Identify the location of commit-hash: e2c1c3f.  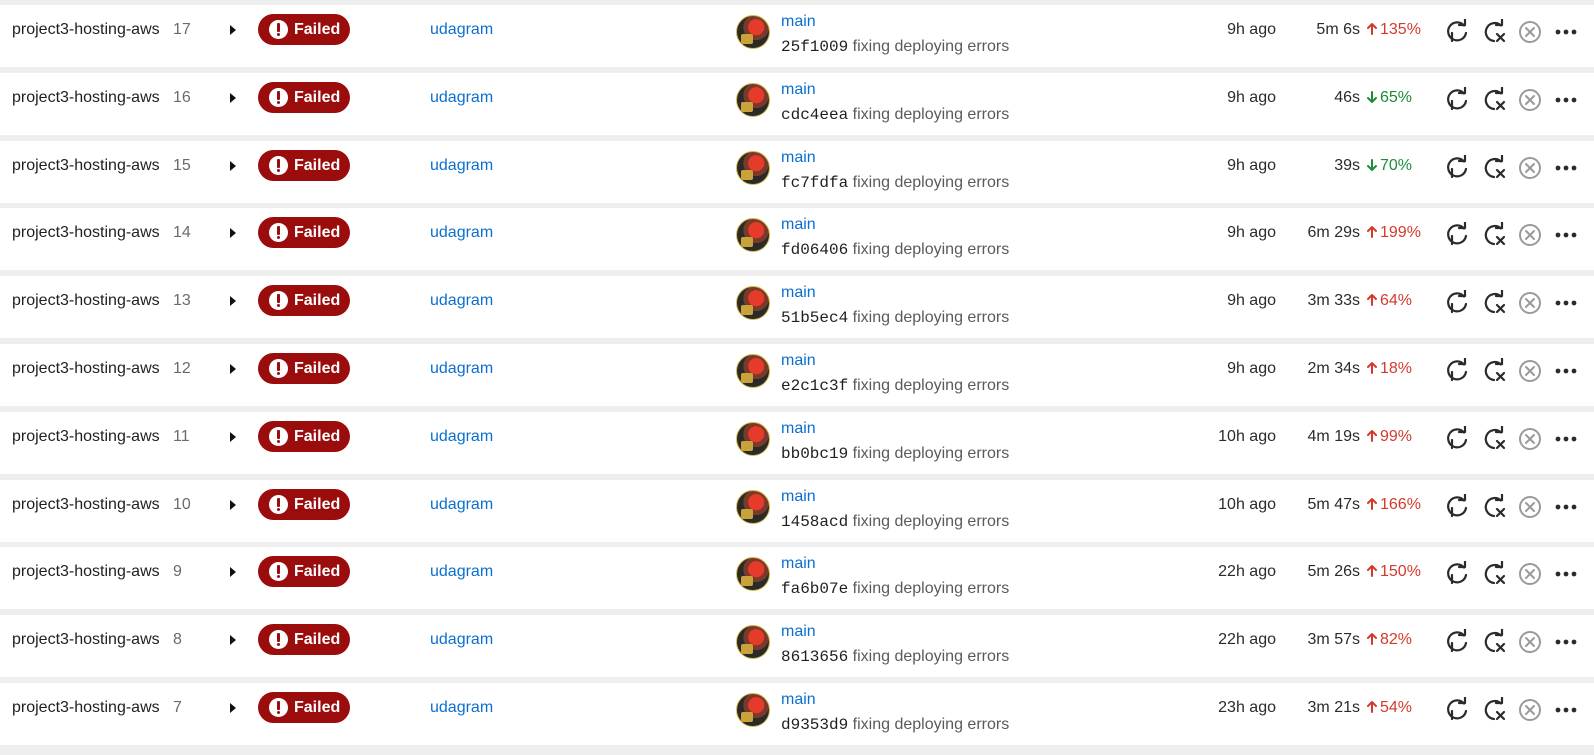
(814, 386).